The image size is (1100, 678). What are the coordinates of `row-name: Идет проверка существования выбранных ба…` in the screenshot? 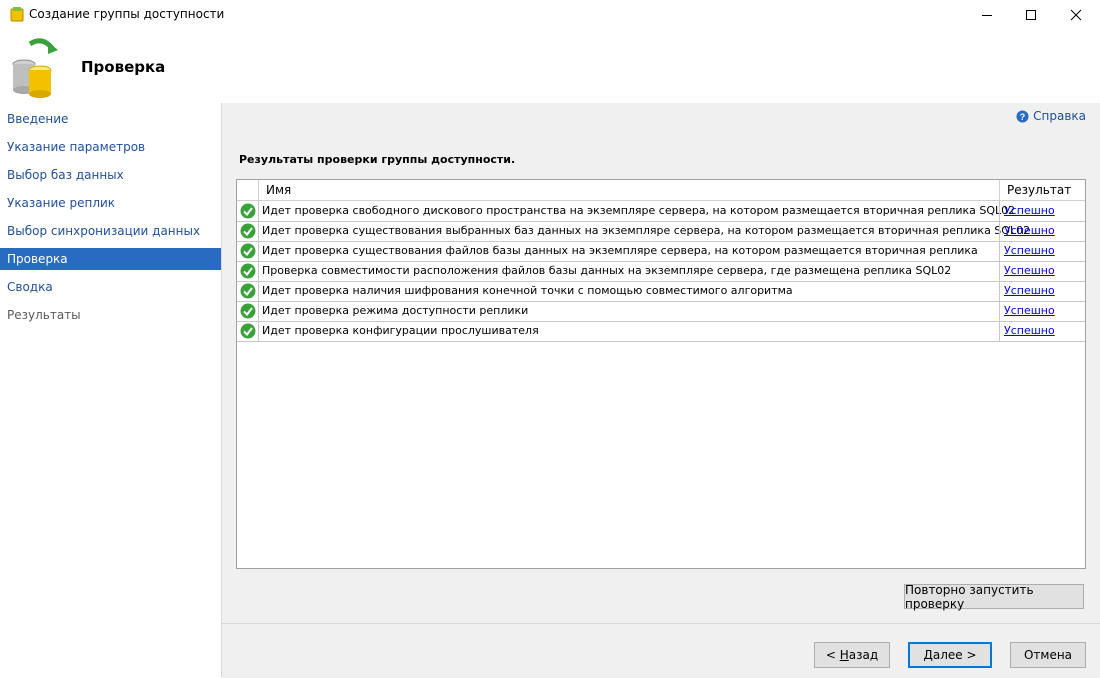 It's located at (646, 230).